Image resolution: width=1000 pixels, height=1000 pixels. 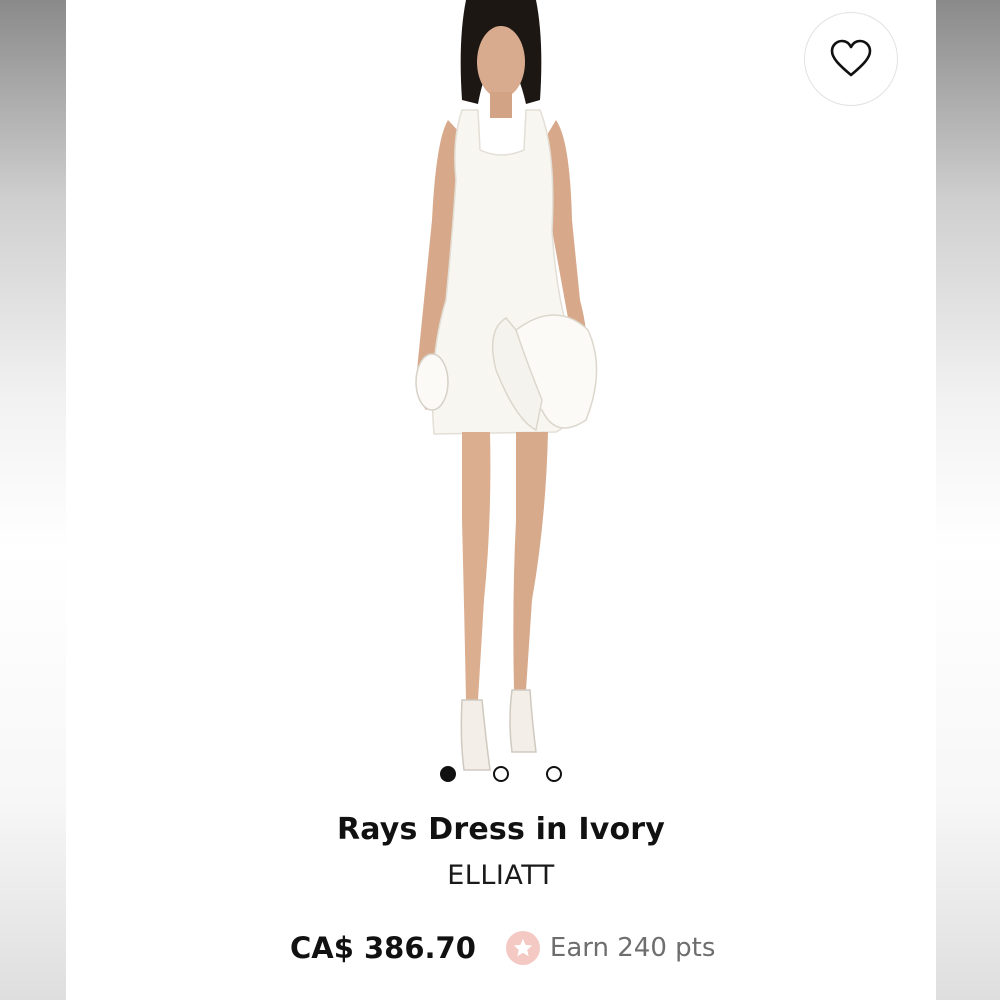 I want to click on favorite-button, so click(x=851, y=59).